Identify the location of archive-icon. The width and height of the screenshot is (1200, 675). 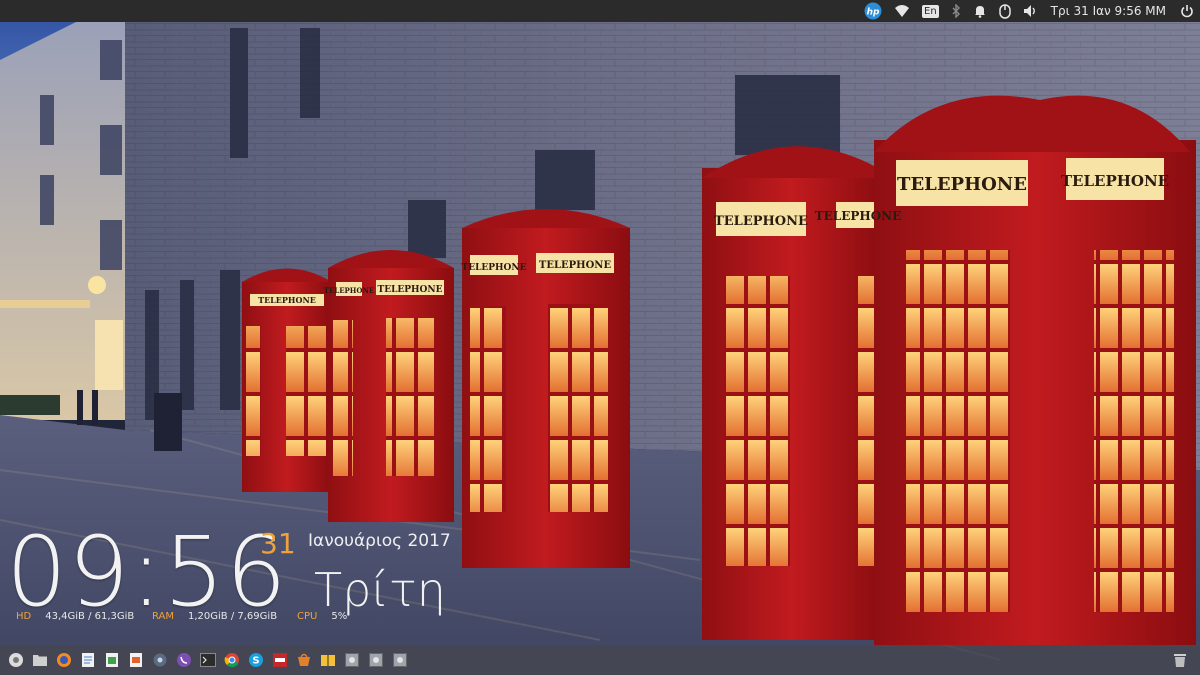
(328, 660).